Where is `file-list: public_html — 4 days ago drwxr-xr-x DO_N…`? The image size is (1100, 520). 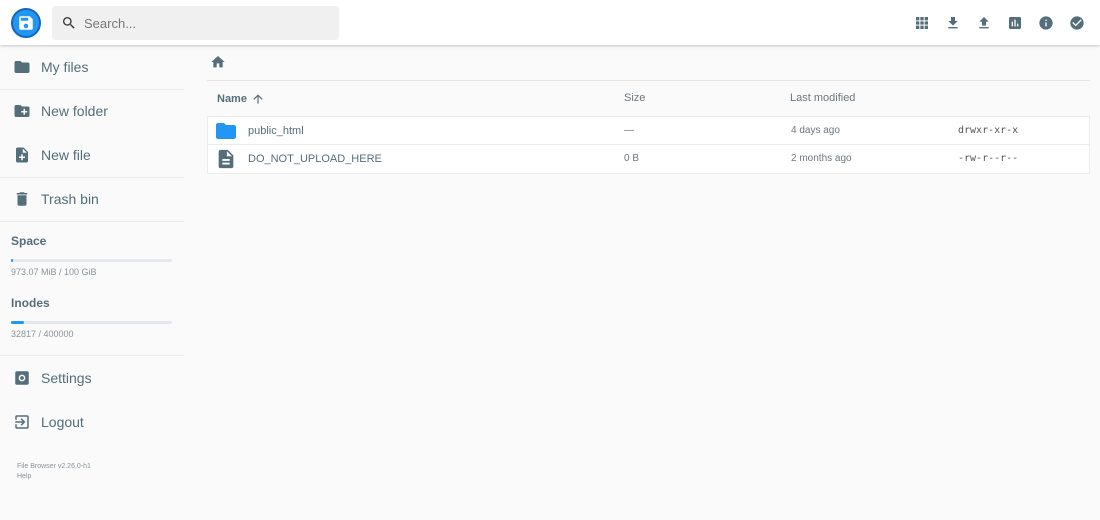
file-list: public_html — 4 days ago drwxr-xr-x DO_N… is located at coordinates (648, 145).